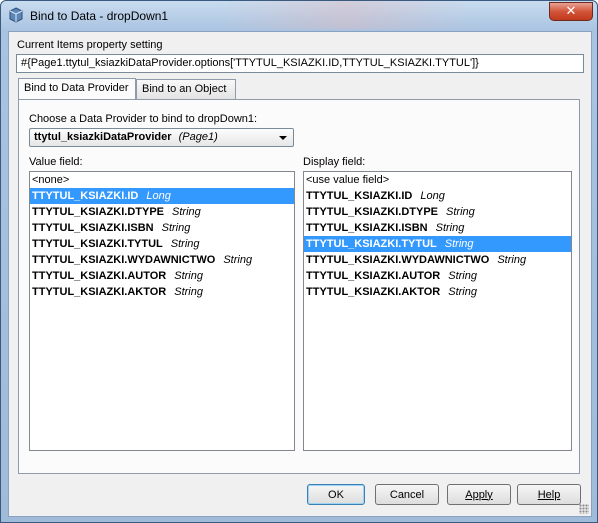 The height and width of the screenshot is (523, 598). Describe the element at coordinates (346, 15) in the screenshot. I see `title-bar-background` at that location.